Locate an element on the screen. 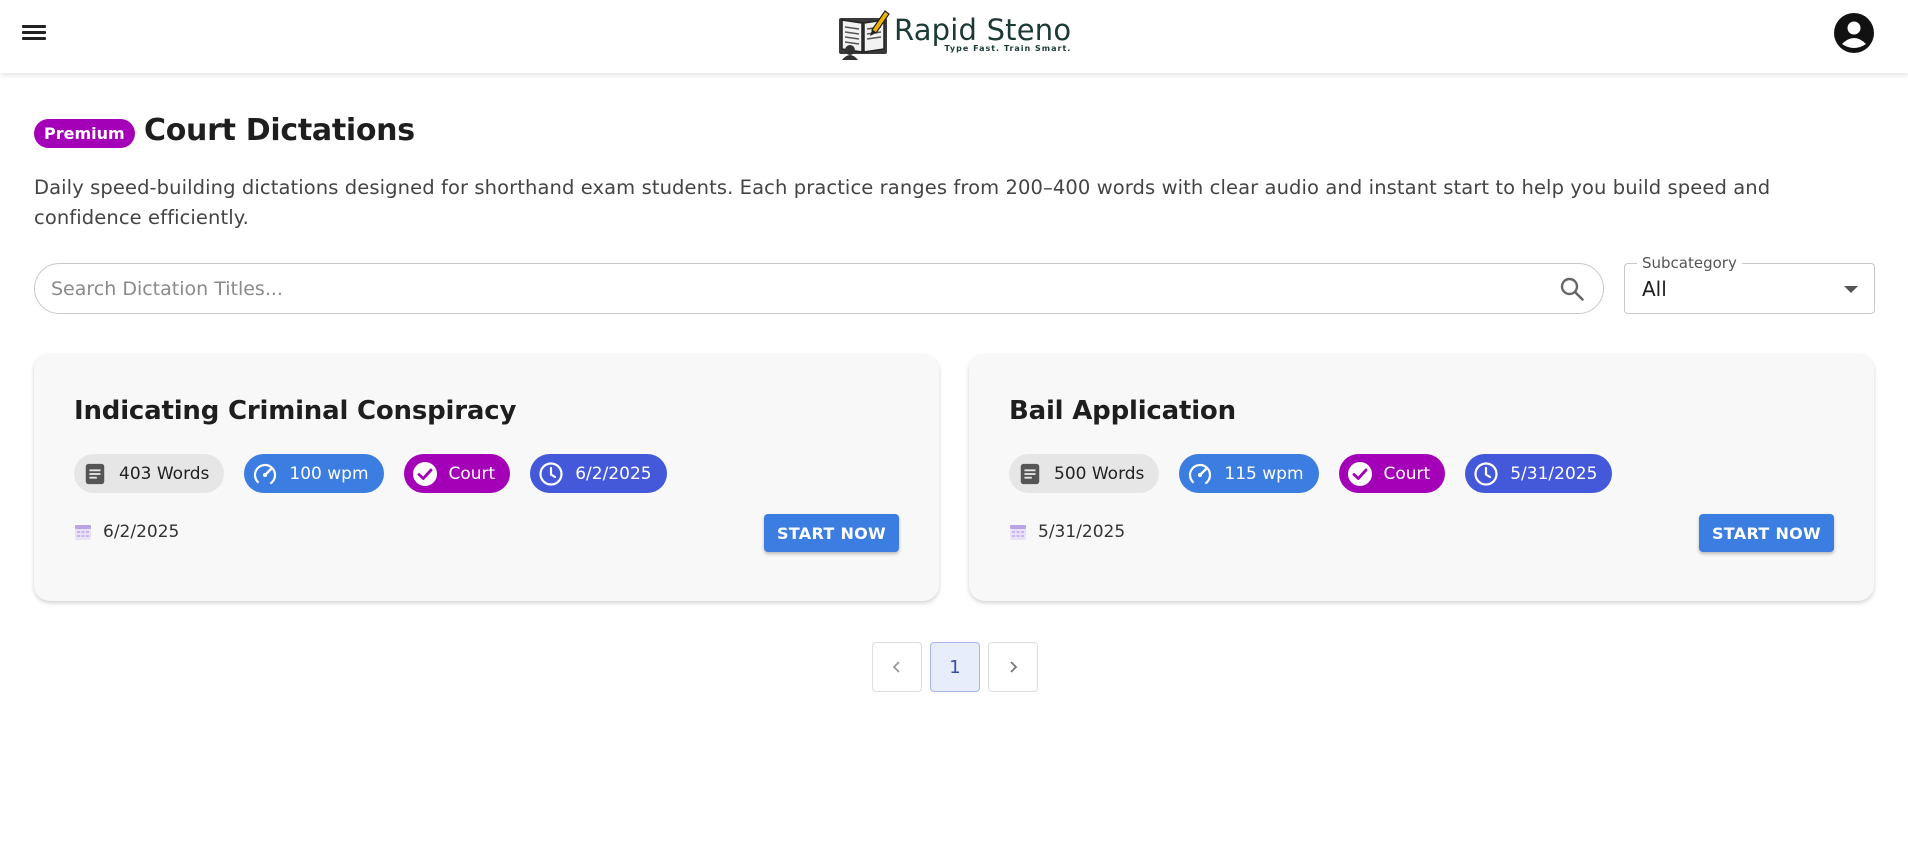 The height and width of the screenshot is (860, 1908). previous-page-button is located at coordinates (897, 667).